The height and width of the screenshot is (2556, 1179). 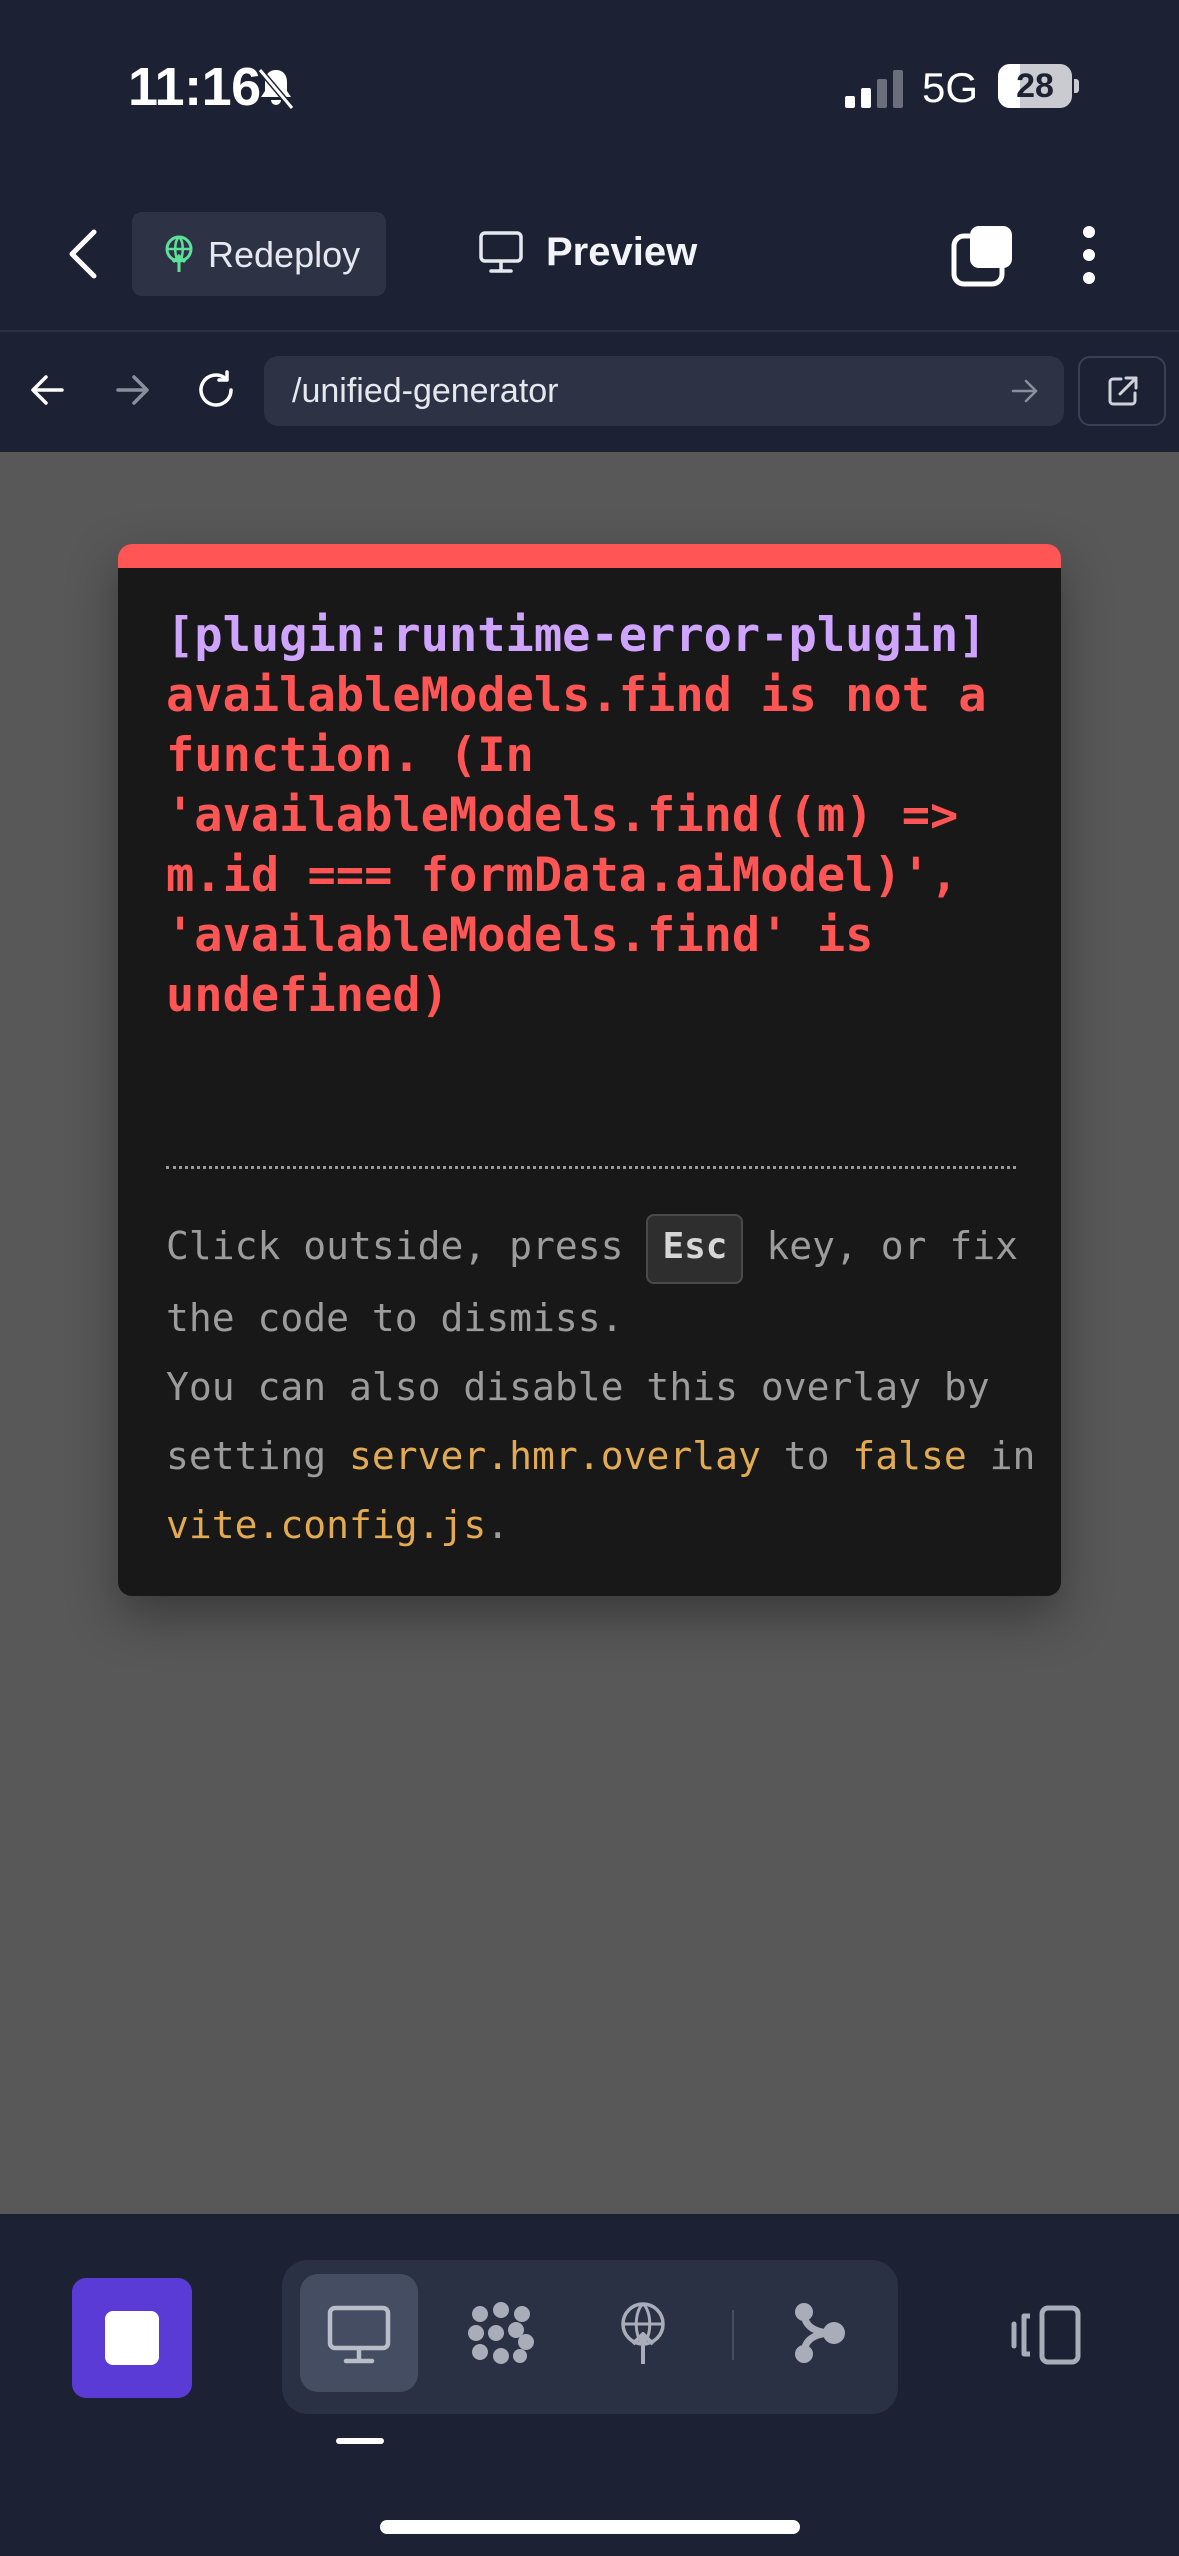 I want to click on battery-level: 28, so click(x=1035, y=86).